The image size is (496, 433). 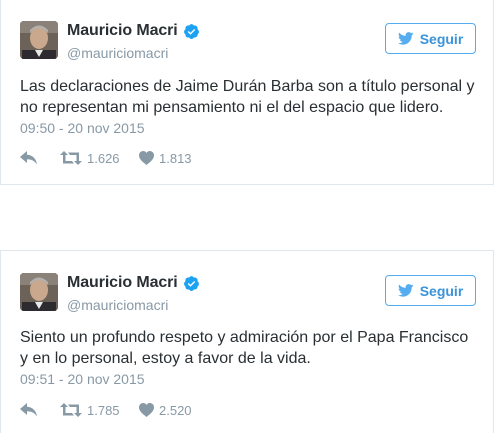 What do you see at coordinates (175, 410) in the screenshot?
I see `like-count: 2.520` at bounding box center [175, 410].